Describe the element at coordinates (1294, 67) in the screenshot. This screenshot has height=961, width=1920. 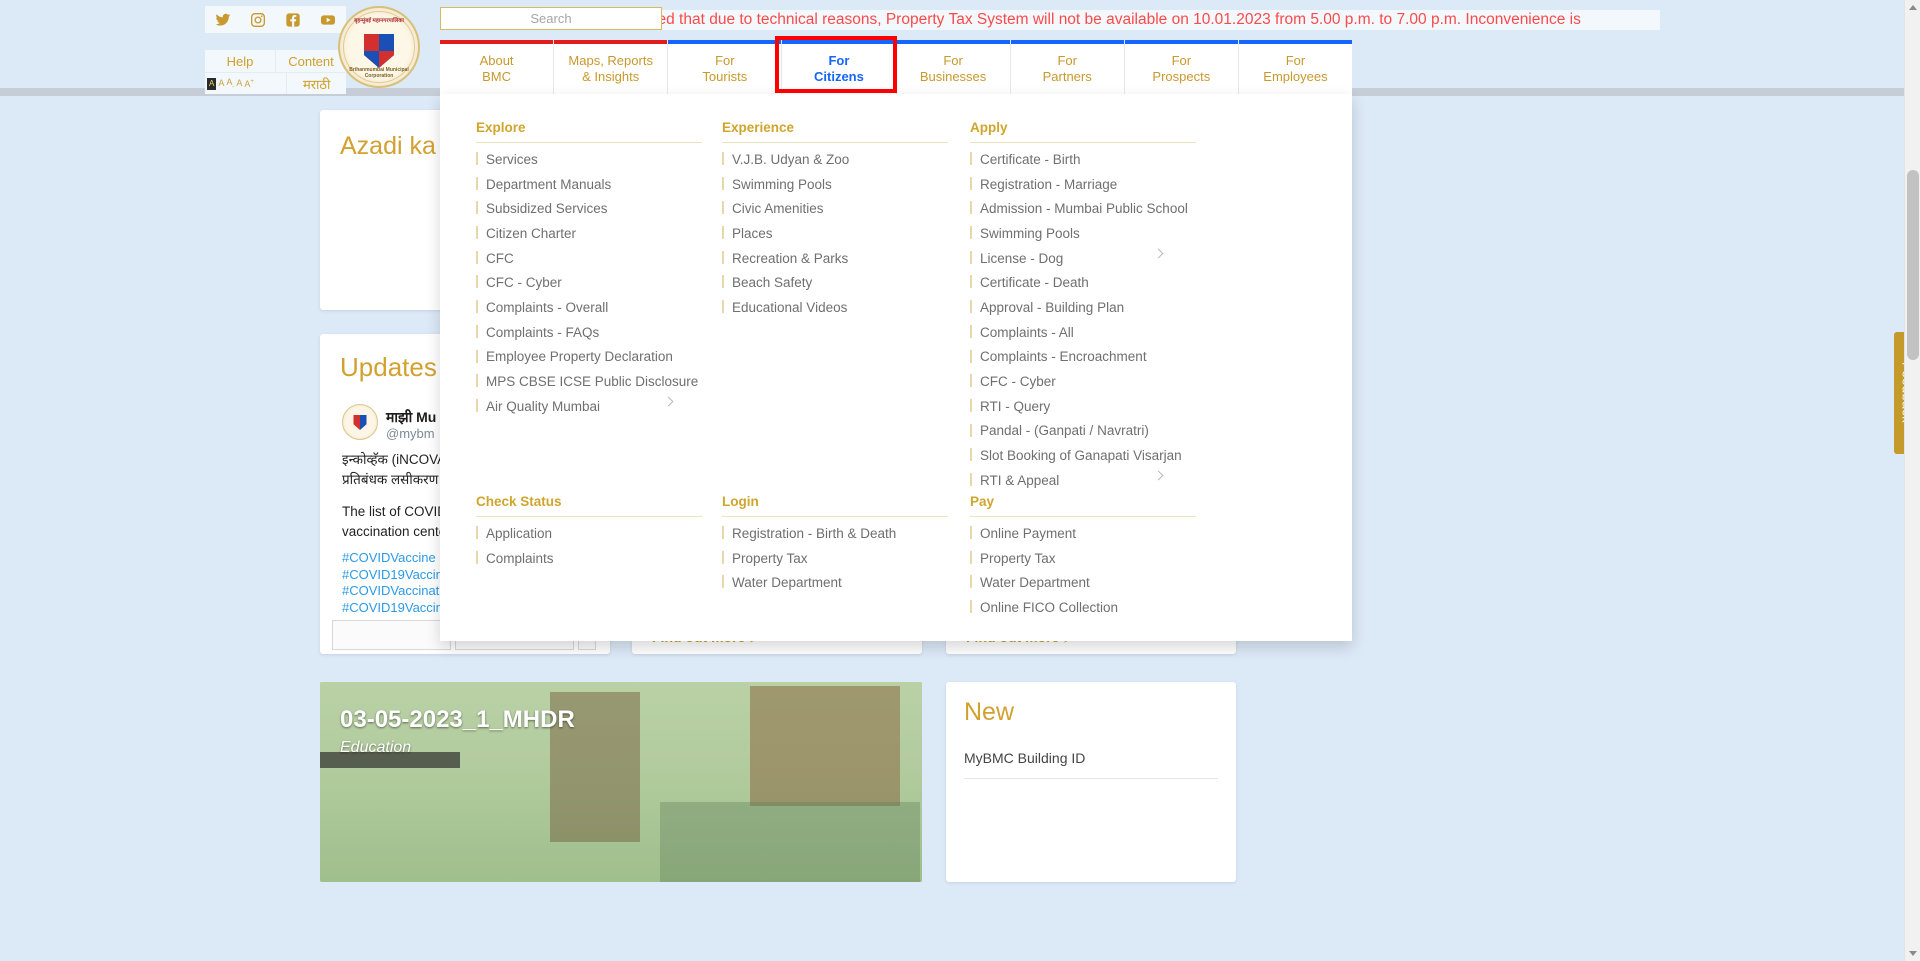
I see `nav-item-for-employees: For Employees` at that location.